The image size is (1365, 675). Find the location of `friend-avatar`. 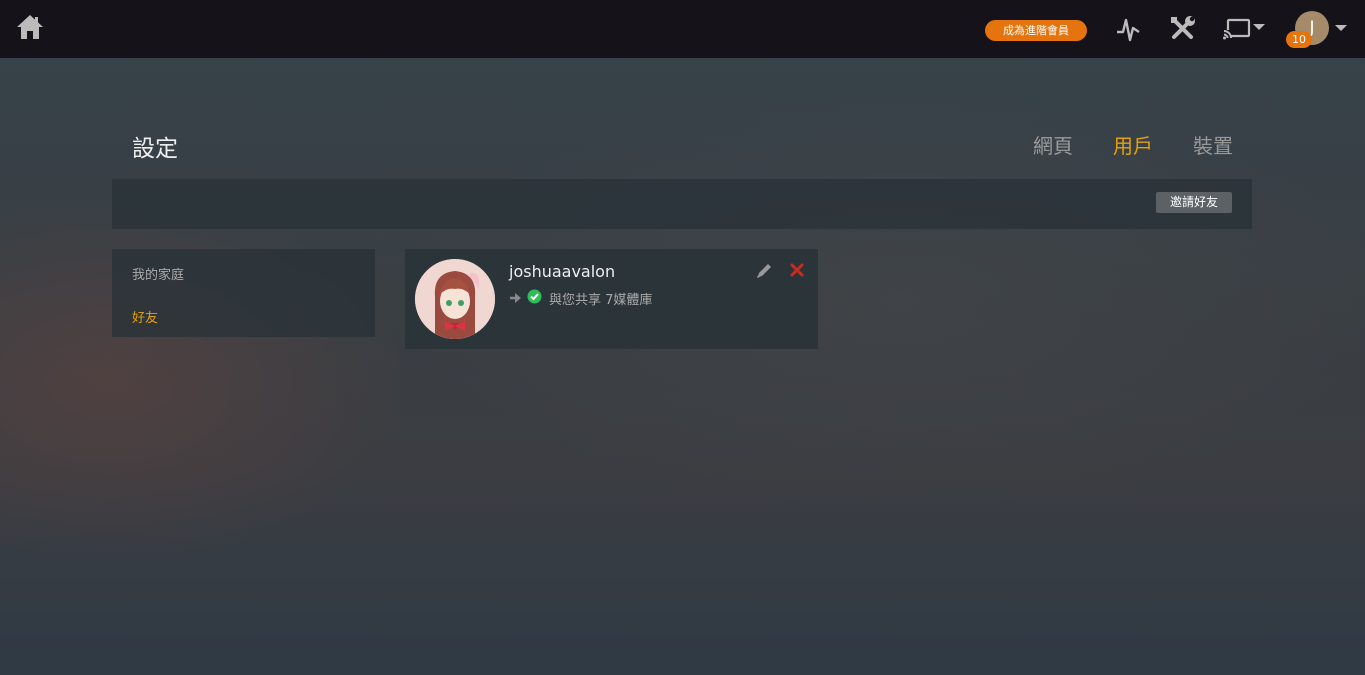

friend-avatar is located at coordinates (455, 299).